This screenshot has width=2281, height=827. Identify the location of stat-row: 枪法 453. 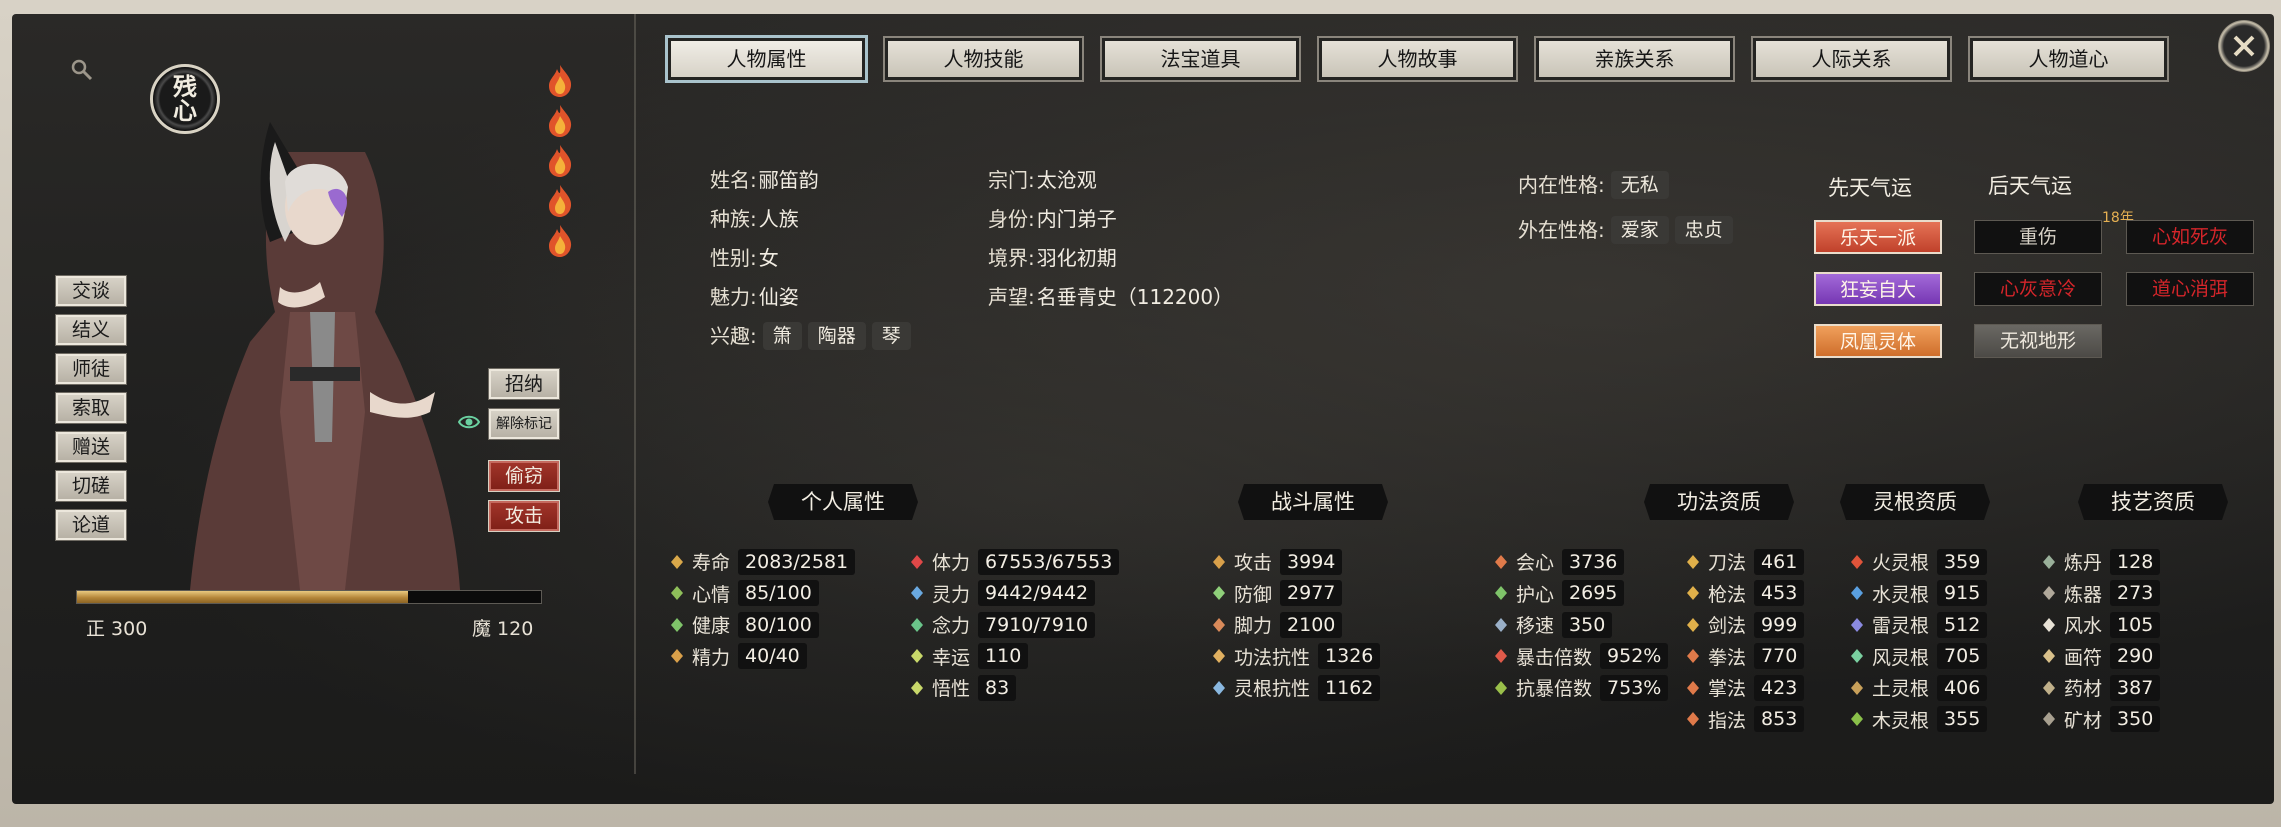
(1744, 594).